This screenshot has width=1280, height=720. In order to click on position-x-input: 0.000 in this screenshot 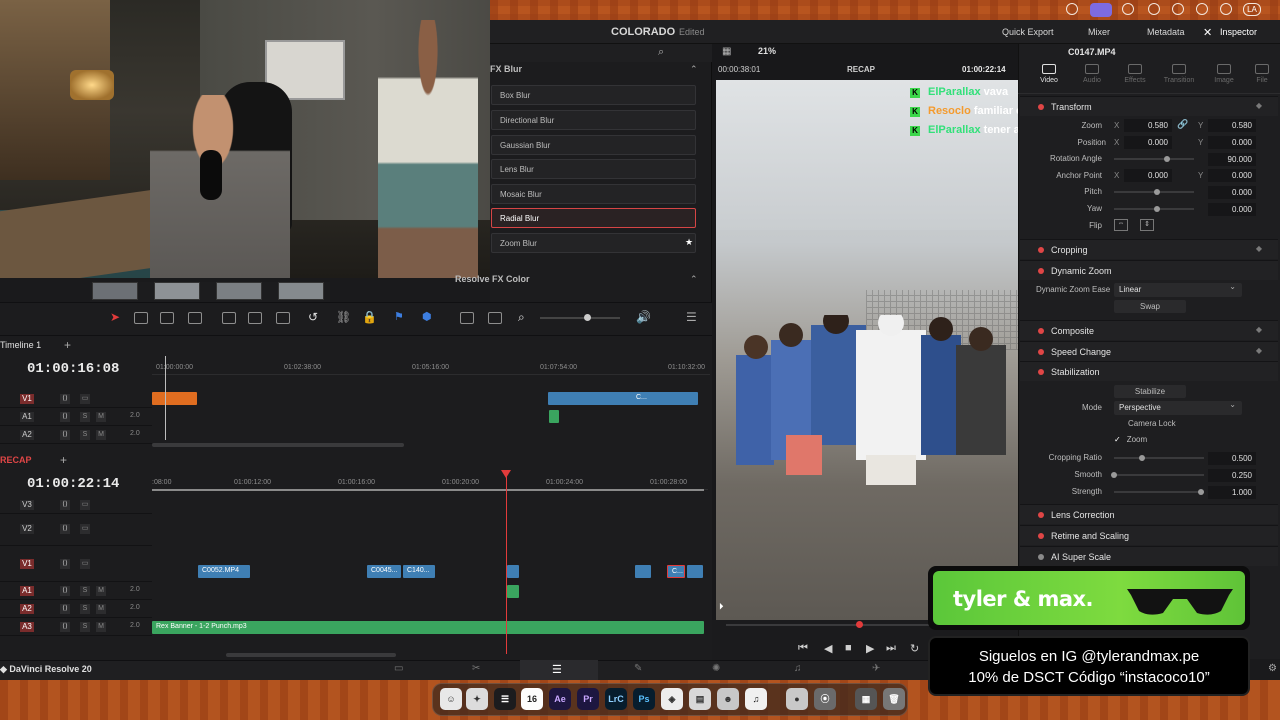, I will do `click(1148, 142)`.